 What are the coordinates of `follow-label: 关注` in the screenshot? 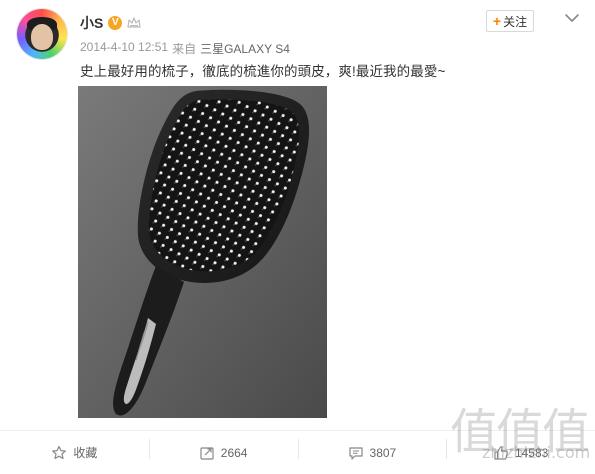 It's located at (515, 21).